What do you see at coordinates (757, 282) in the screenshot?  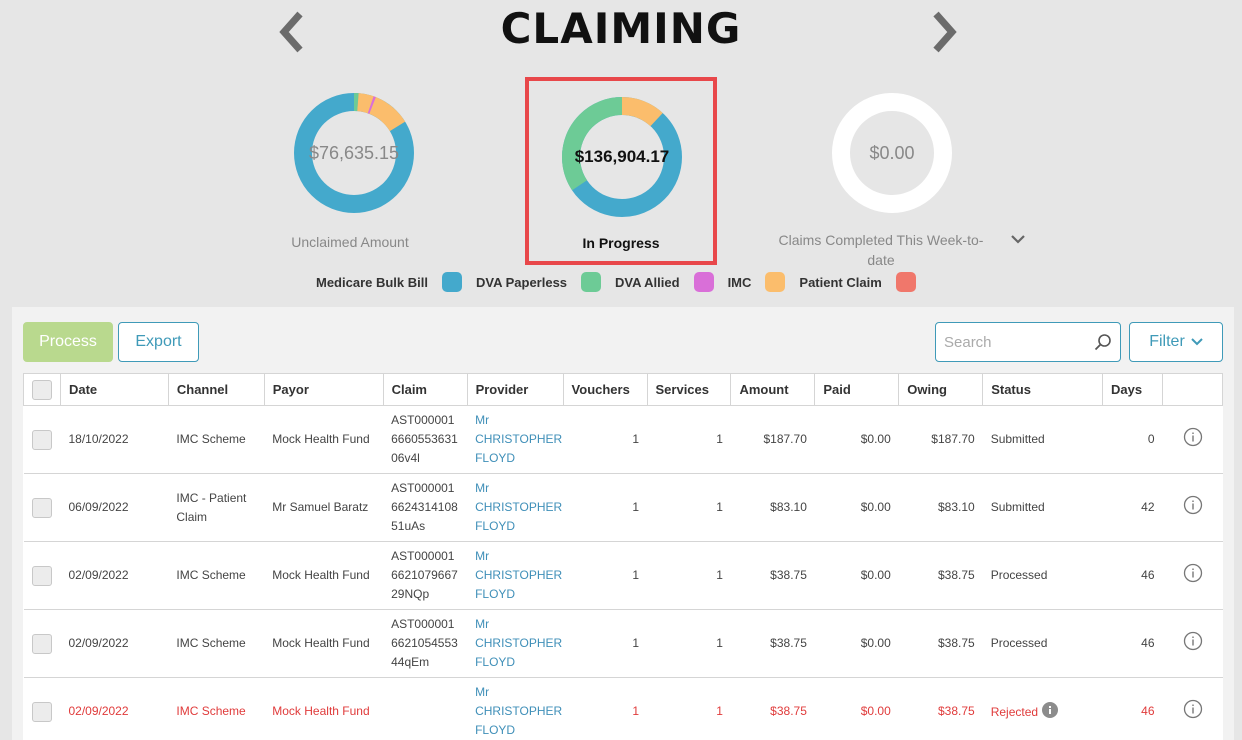 I see `legend-item-imc: IMC` at bounding box center [757, 282].